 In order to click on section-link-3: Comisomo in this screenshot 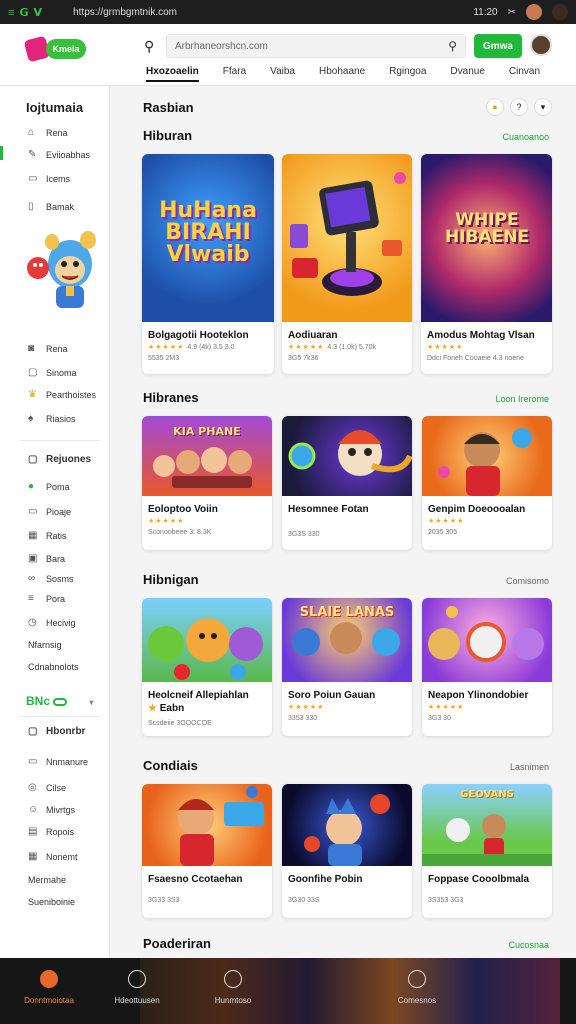, I will do `click(527, 581)`.